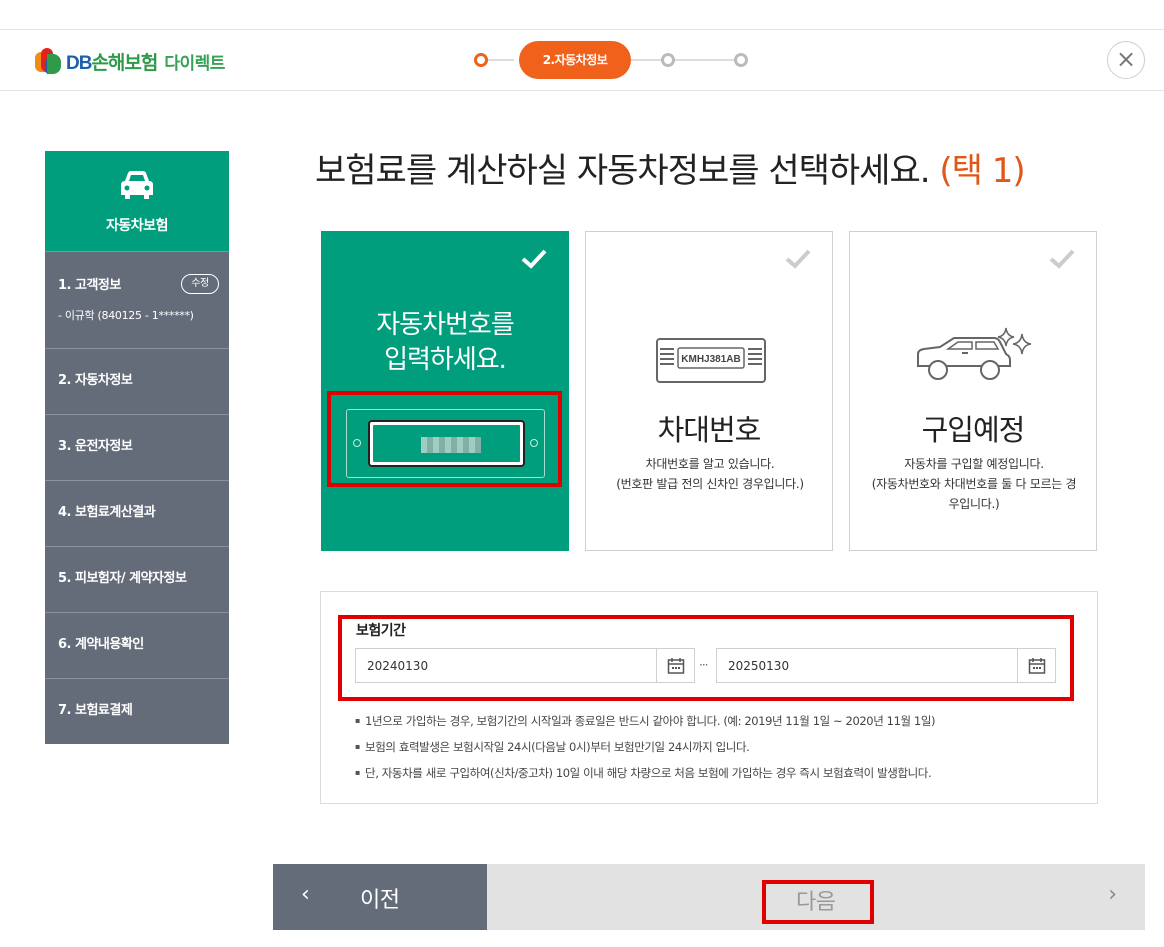 The height and width of the screenshot is (947, 1164). I want to click on vin-plate-icon: KMHJ381AB, so click(711, 360).